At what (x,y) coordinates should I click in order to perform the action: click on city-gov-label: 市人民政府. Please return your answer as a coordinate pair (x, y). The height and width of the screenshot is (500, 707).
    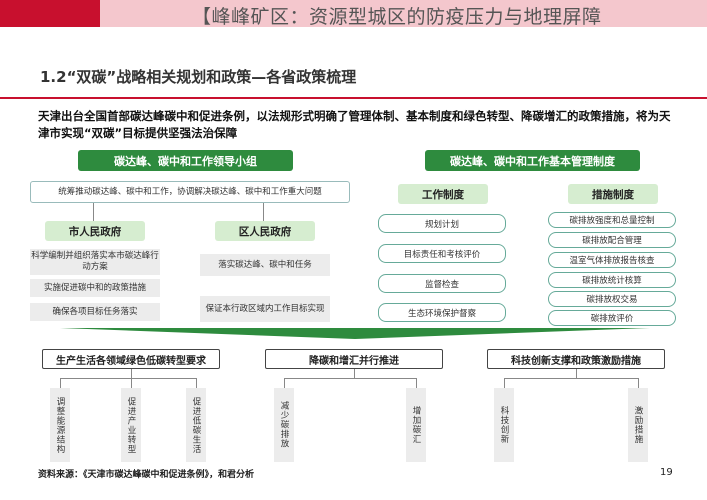
    Looking at the image, I should click on (95, 231).